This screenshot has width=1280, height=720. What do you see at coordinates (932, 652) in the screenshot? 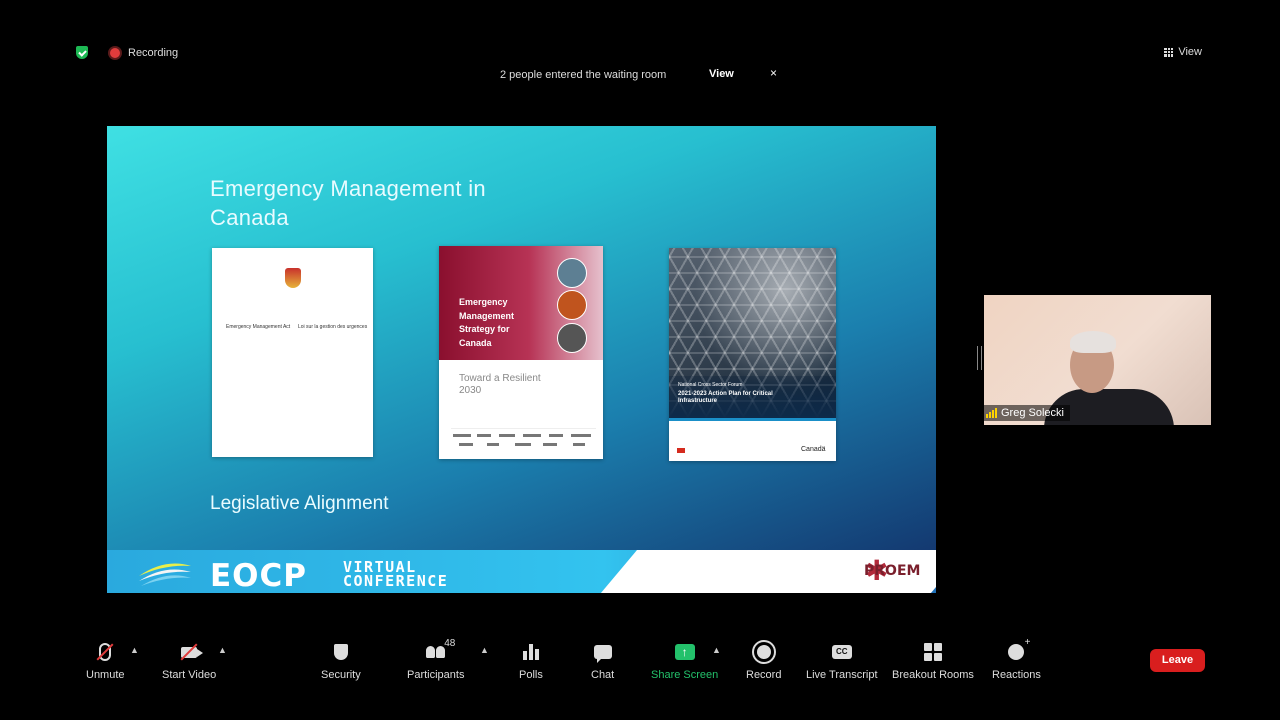
I see `breakout-rooms-icon` at bounding box center [932, 652].